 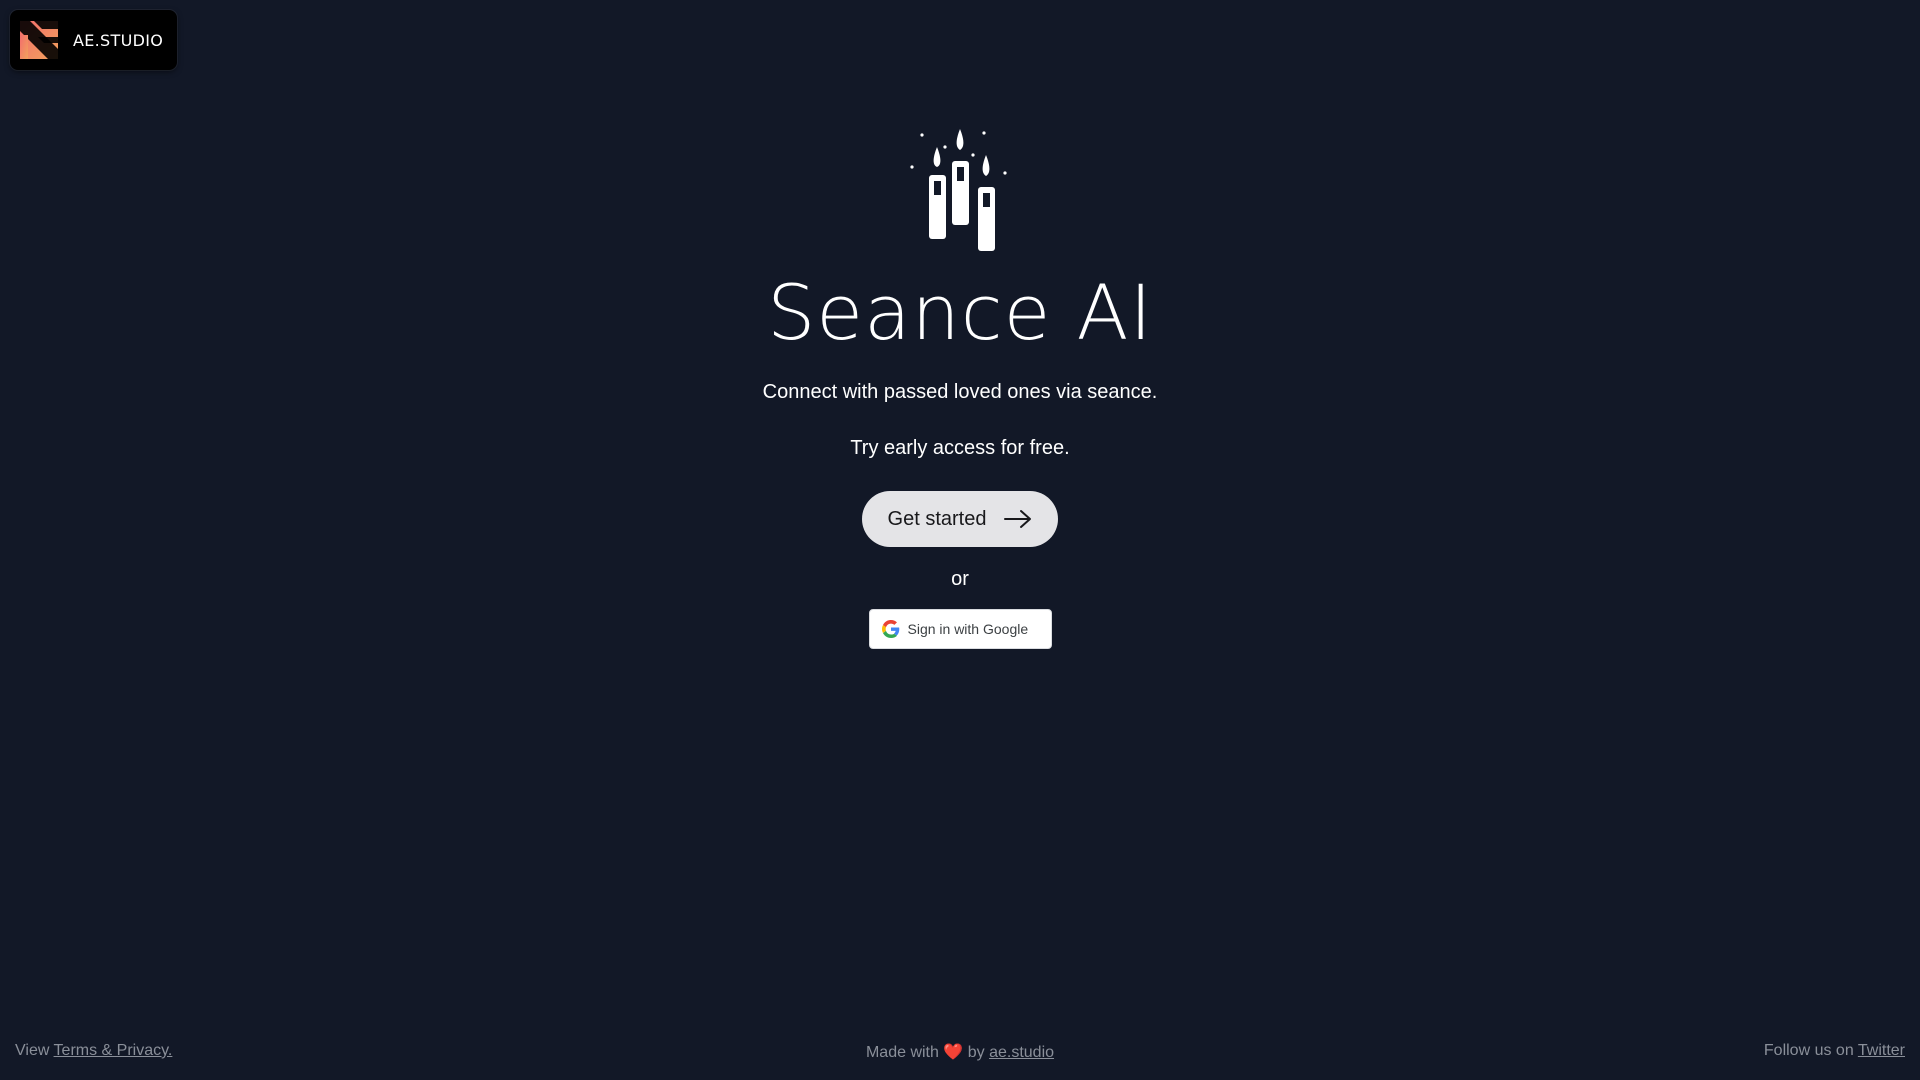 What do you see at coordinates (1808, 1050) in the screenshot?
I see `footer-follow-text: Follow us on` at bounding box center [1808, 1050].